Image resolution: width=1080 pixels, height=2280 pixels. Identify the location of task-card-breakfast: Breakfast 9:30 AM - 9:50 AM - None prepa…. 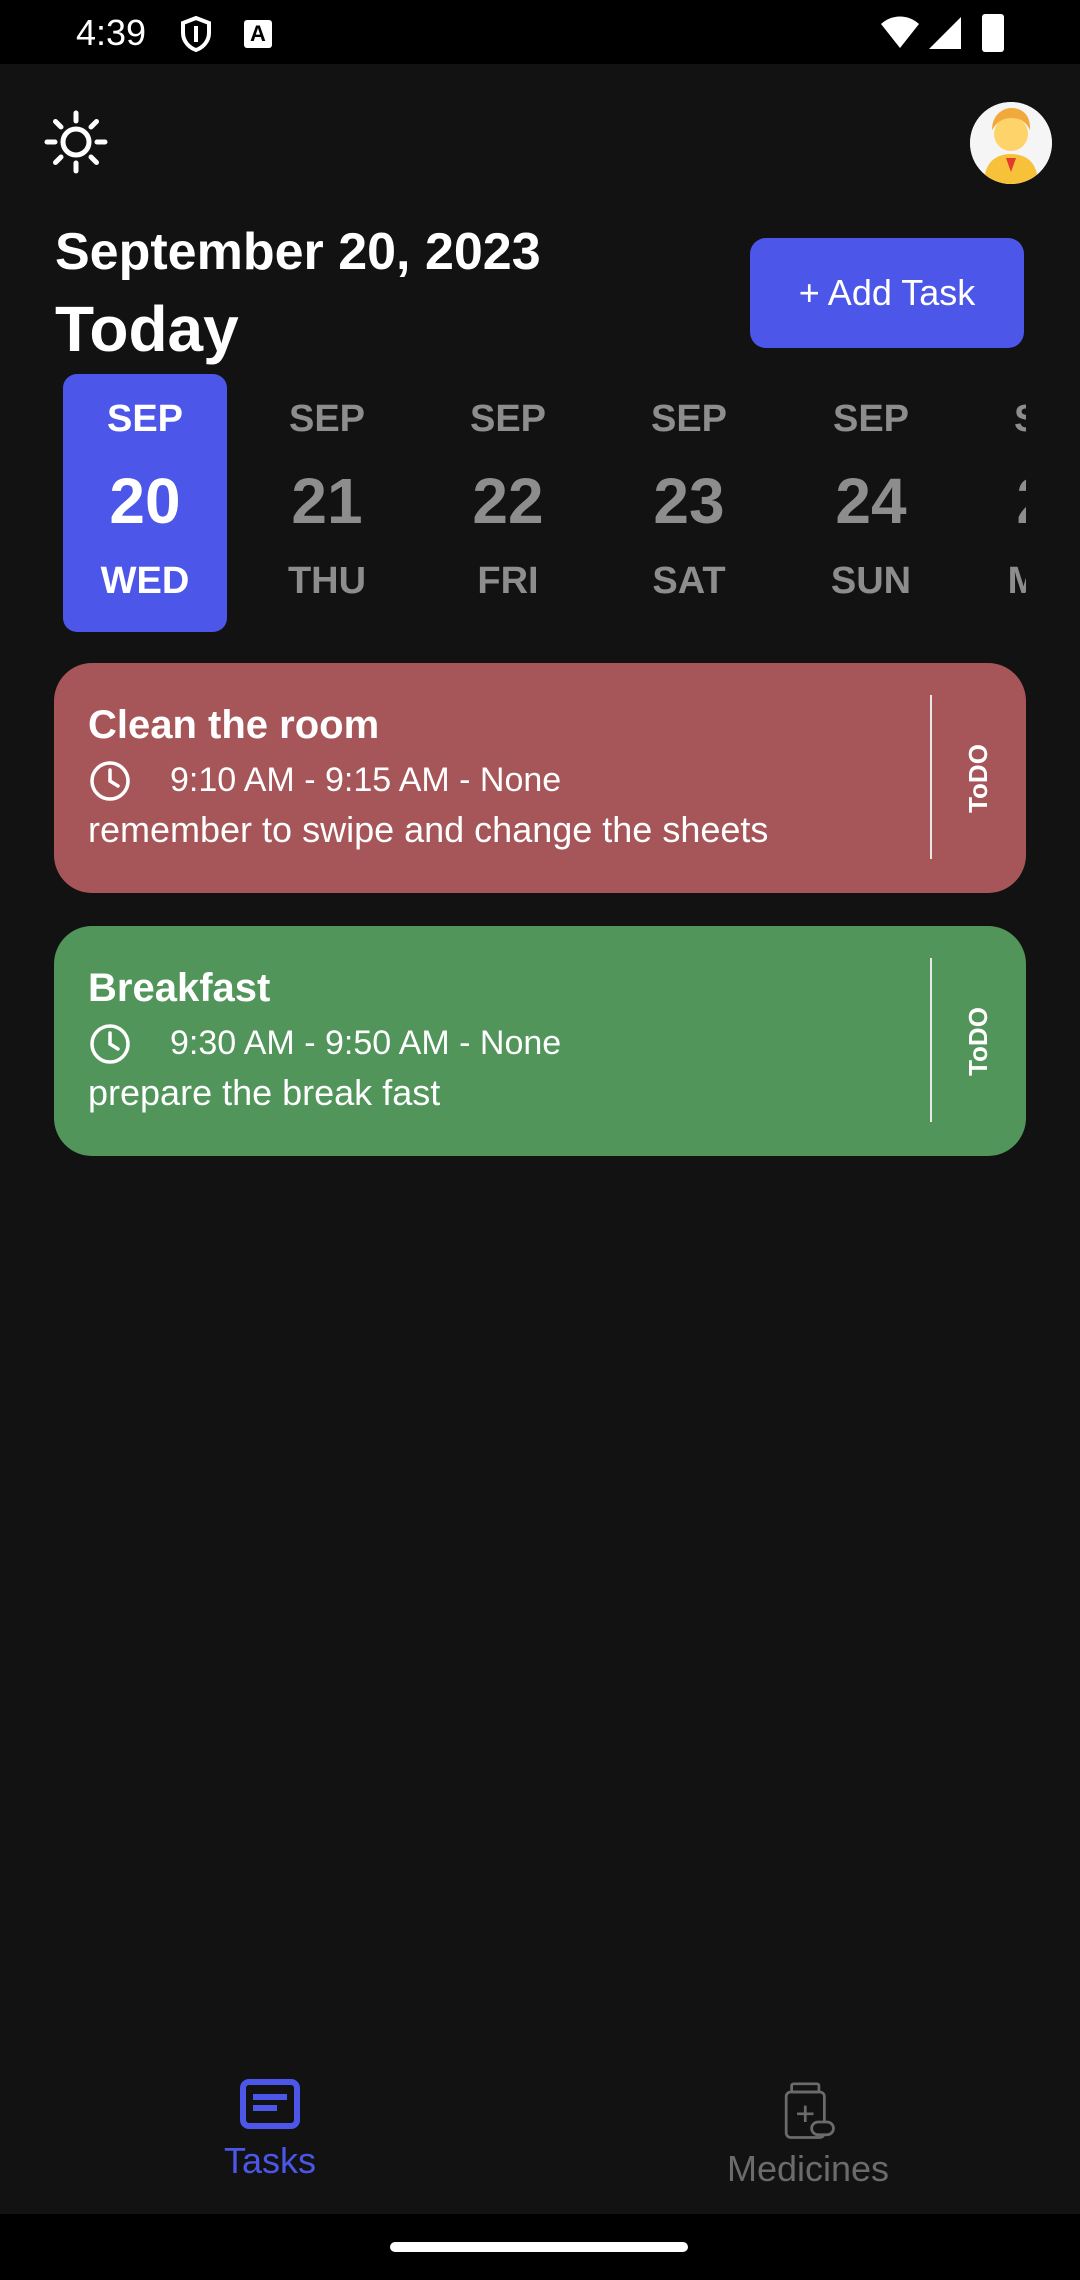
(540, 1041).